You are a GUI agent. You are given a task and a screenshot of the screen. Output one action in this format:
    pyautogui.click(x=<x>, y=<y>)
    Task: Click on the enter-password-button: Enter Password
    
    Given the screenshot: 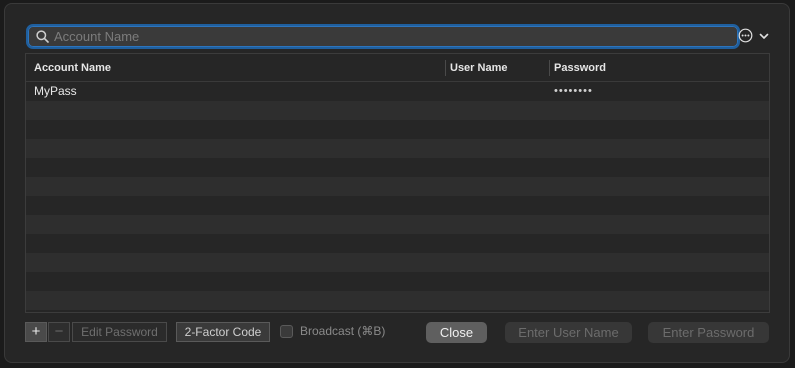 What is the action you would take?
    pyautogui.click(x=708, y=332)
    